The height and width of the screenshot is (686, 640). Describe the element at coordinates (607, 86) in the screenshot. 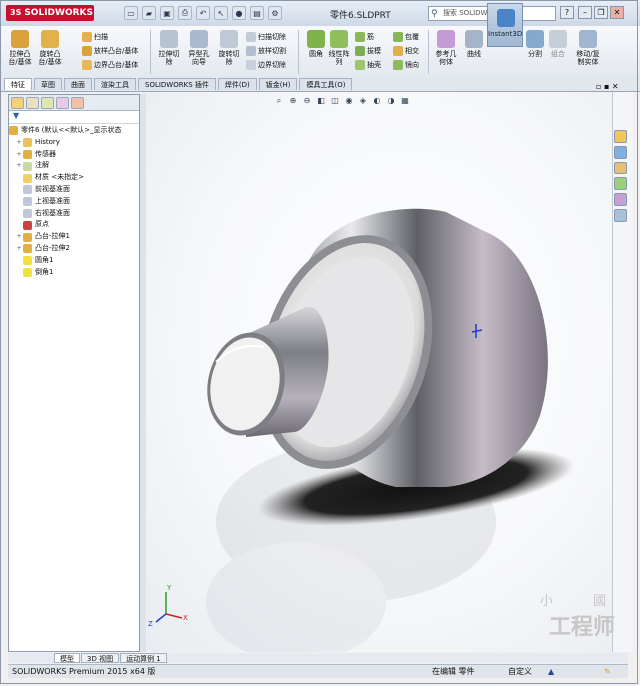

I see `viewport-window-controls: ▫ ▪ ✕` at that location.